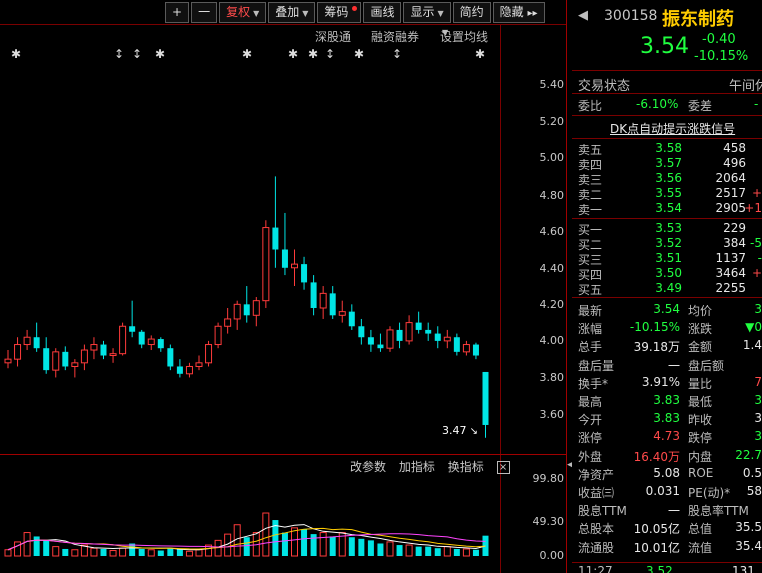 Image resolution: width=762 pixels, height=573 pixels. What do you see at coordinates (472, 431) in the screenshot?
I see `arrow-down-right-icon: ↘` at bounding box center [472, 431].